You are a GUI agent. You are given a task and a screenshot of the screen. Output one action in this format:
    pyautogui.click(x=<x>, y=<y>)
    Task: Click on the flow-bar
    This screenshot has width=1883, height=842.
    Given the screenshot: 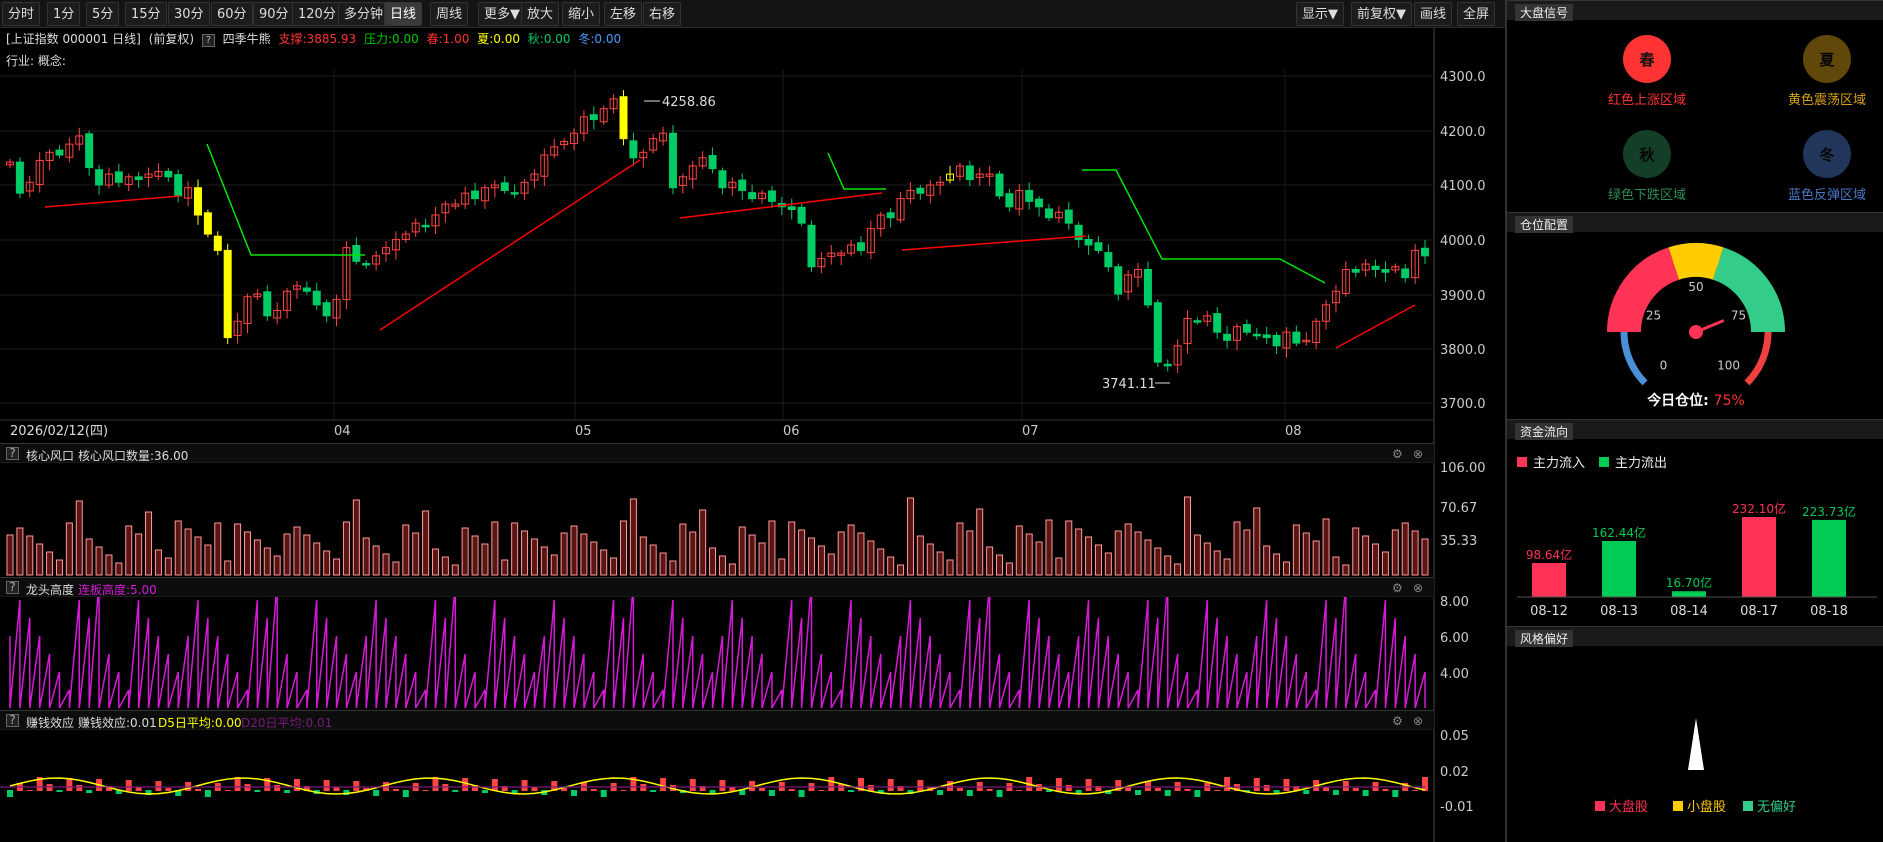 What is the action you would take?
    pyautogui.click(x=1619, y=569)
    